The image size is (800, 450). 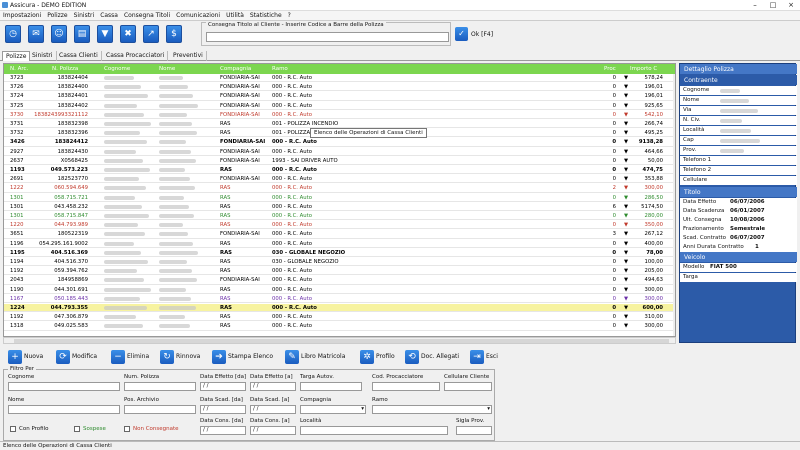 What do you see at coordinates (59, 34) in the screenshot?
I see `user-icon: ☺` at bounding box center [59, 34].